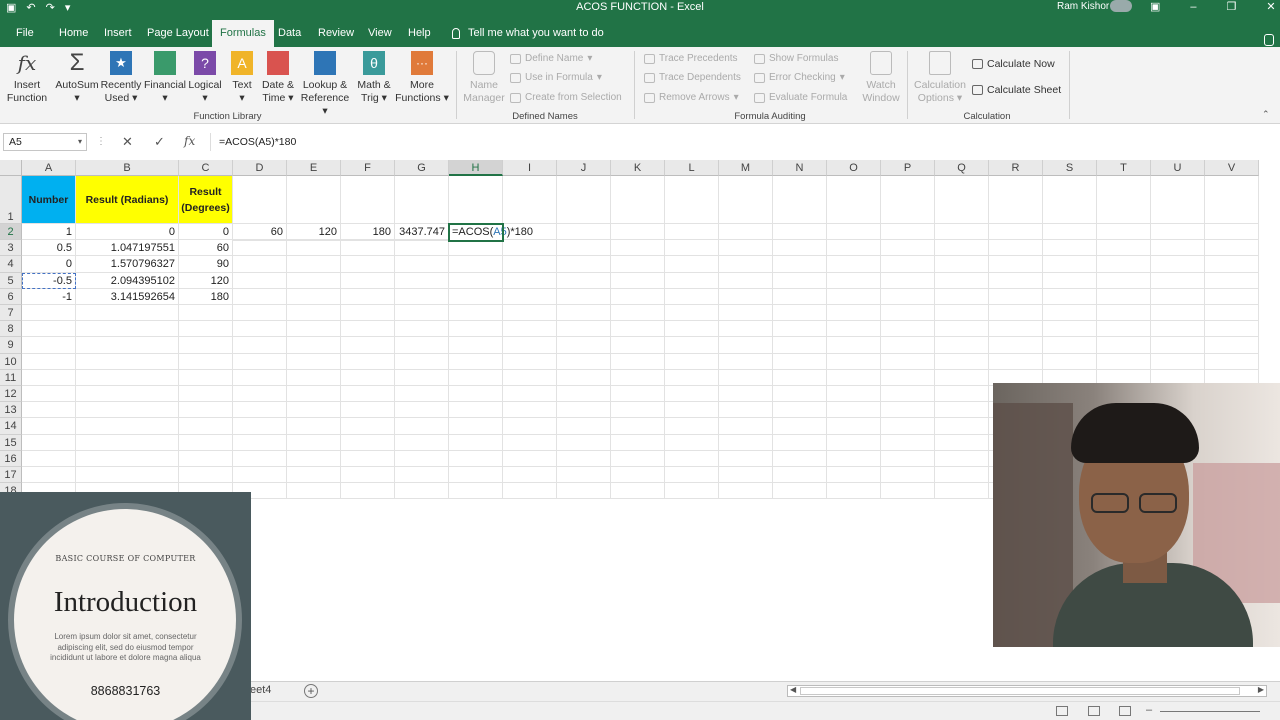  I want to click on logical-button: ? Logical ▾, so click(205, 78).